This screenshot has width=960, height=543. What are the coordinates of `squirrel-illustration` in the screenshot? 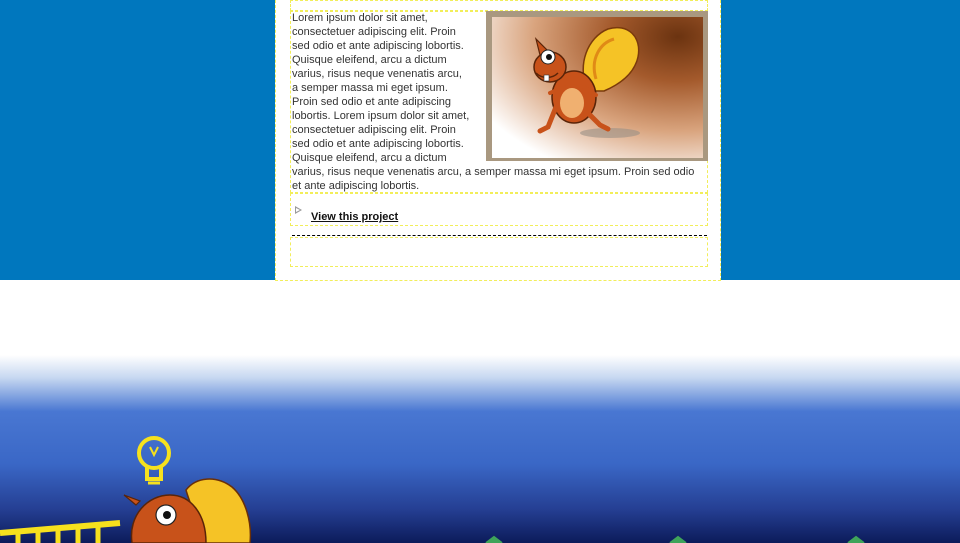 It's located at (586, 82).